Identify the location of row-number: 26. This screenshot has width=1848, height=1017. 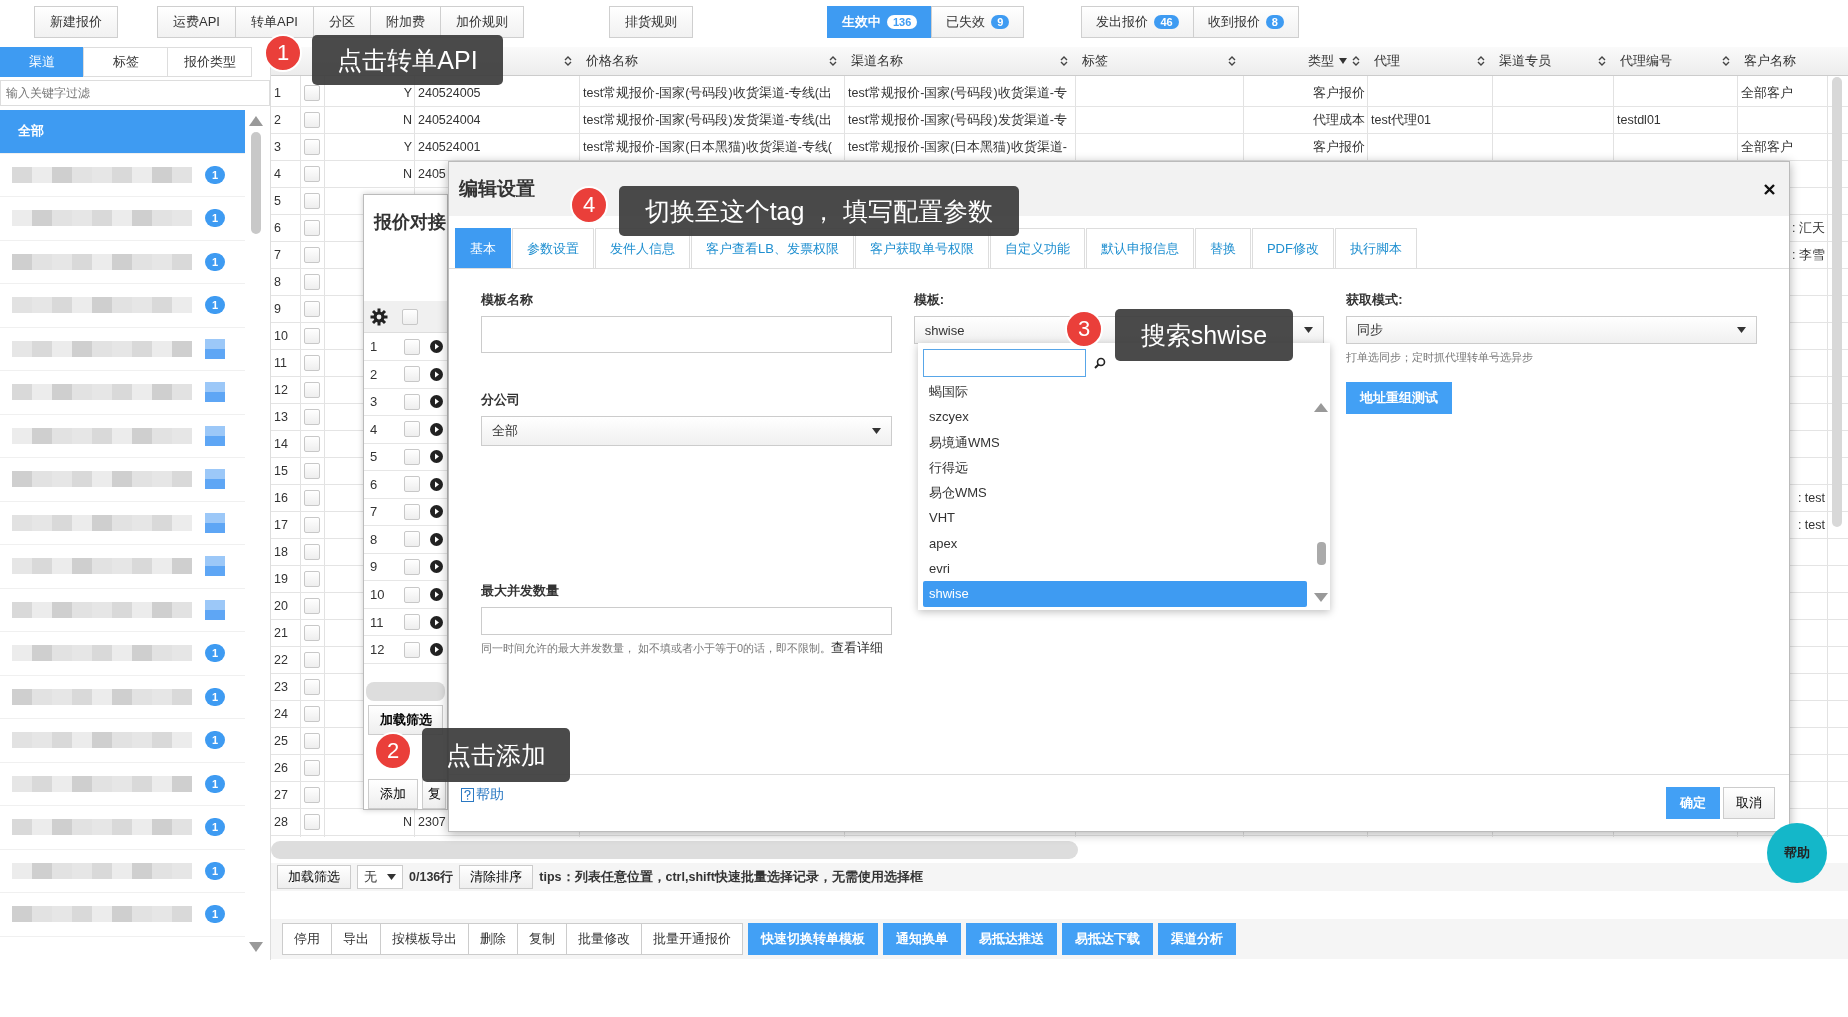
(281, 768).